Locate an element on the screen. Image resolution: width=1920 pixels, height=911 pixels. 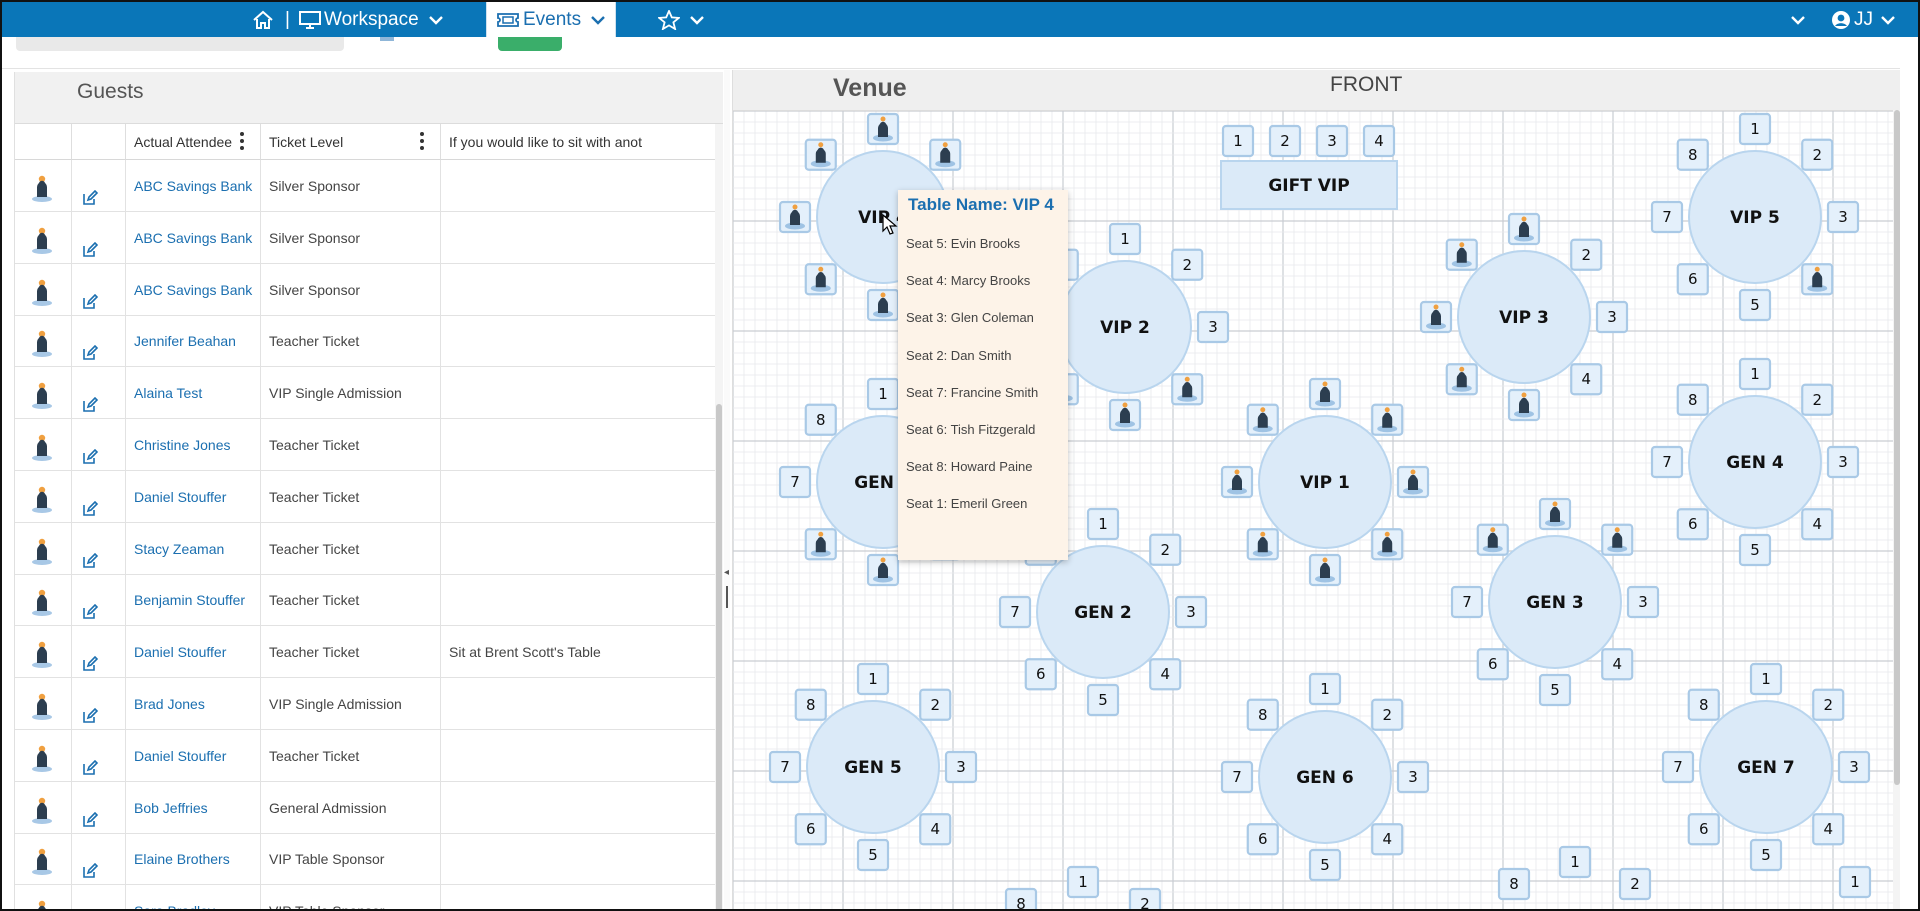
user-menu: JJ is located at coordinates (1863, 19).